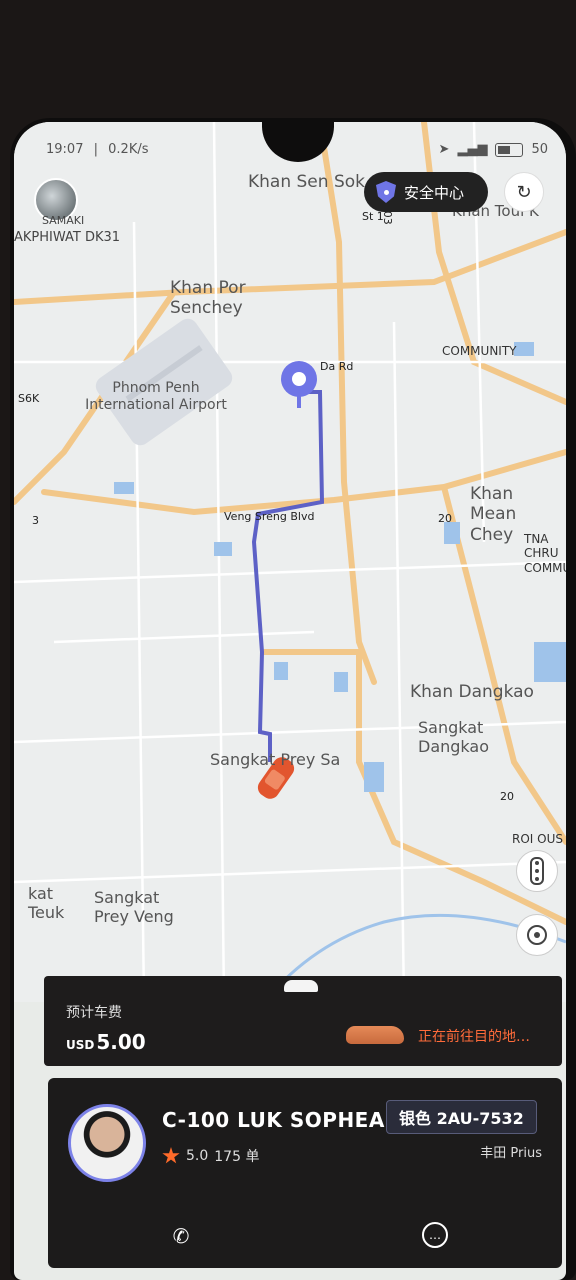 Image resolution: width=576 pixels, height=1280 pixels. I want to click on phone-icon: ✆, so click(181, 1236).